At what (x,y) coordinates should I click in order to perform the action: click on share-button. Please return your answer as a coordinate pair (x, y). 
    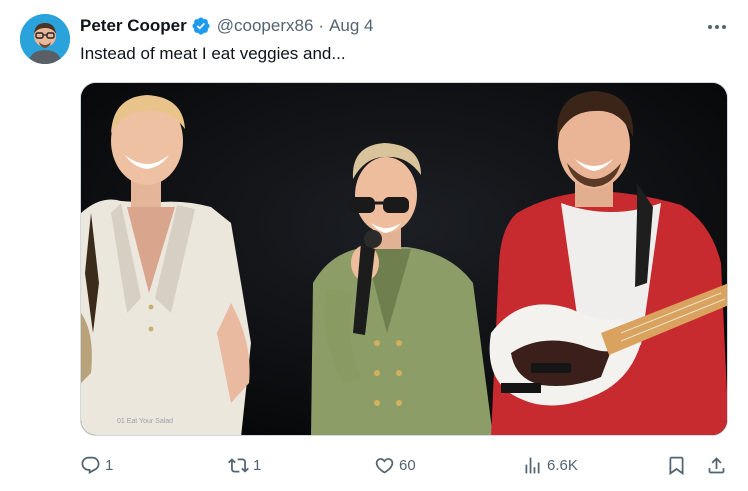
    Looking at the image, I should click on (716, 465).